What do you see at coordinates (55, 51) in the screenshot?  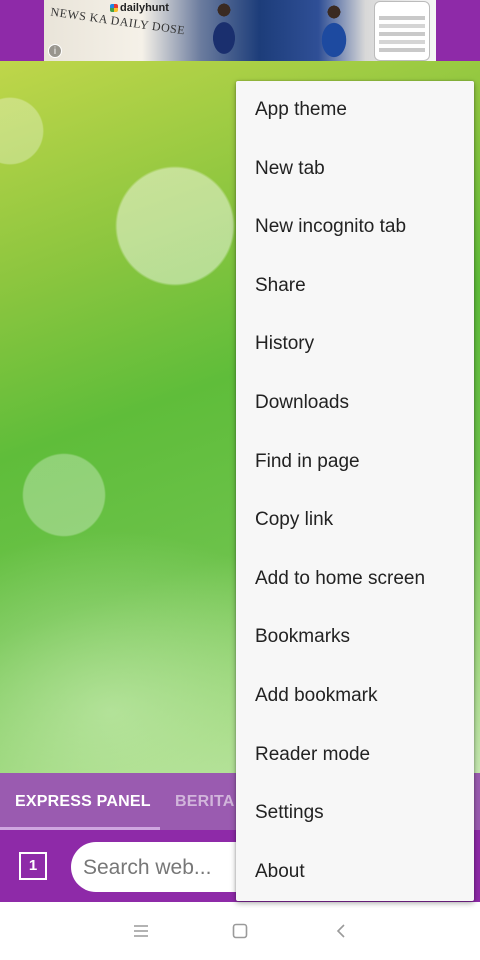 I see `info-icon: i` at bounding box center [55, 51].